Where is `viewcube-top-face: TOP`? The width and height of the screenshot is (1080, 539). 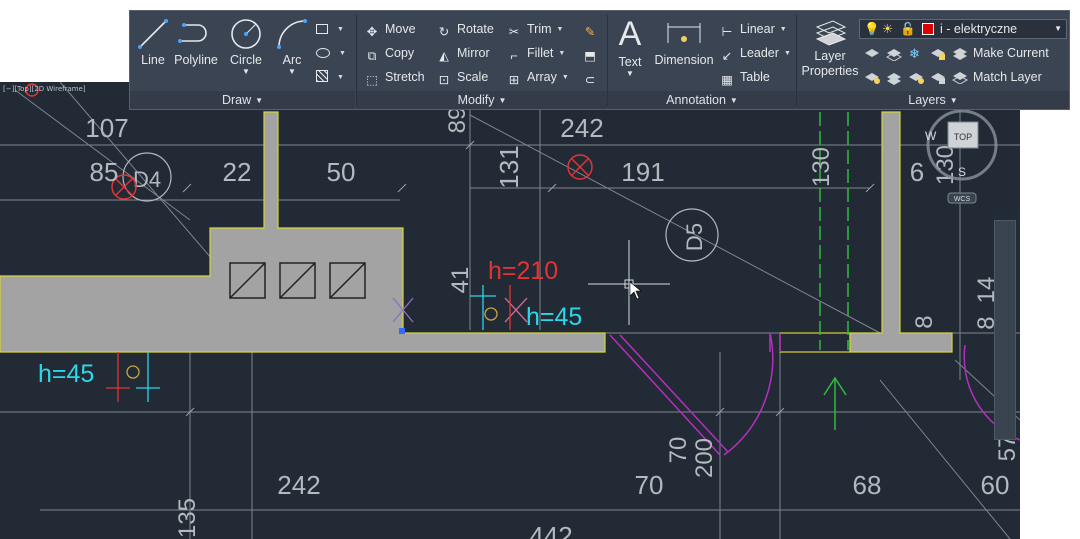
viewcube-top-face: TOP is located at coordinates (963, 137).